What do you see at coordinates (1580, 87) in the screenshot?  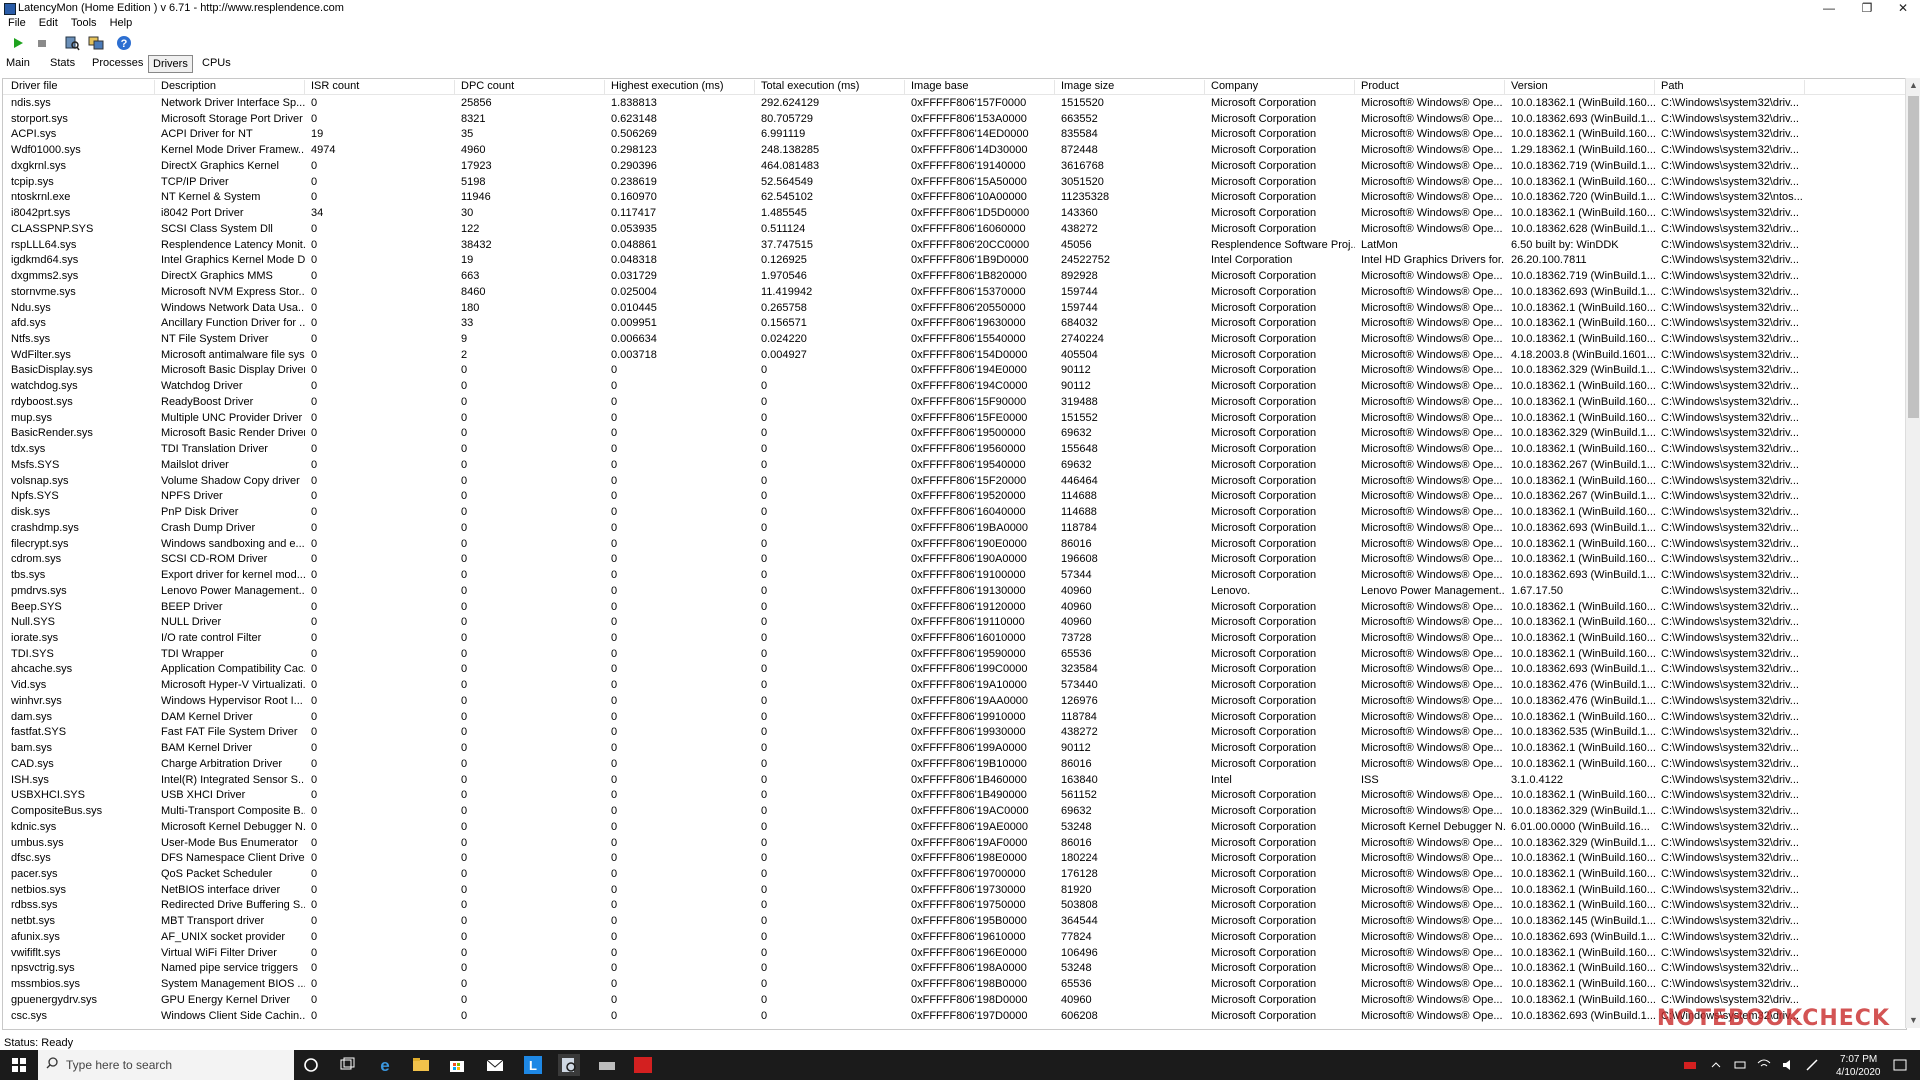 I see `column-header-version: Version` at bounding box center [1580, 87].